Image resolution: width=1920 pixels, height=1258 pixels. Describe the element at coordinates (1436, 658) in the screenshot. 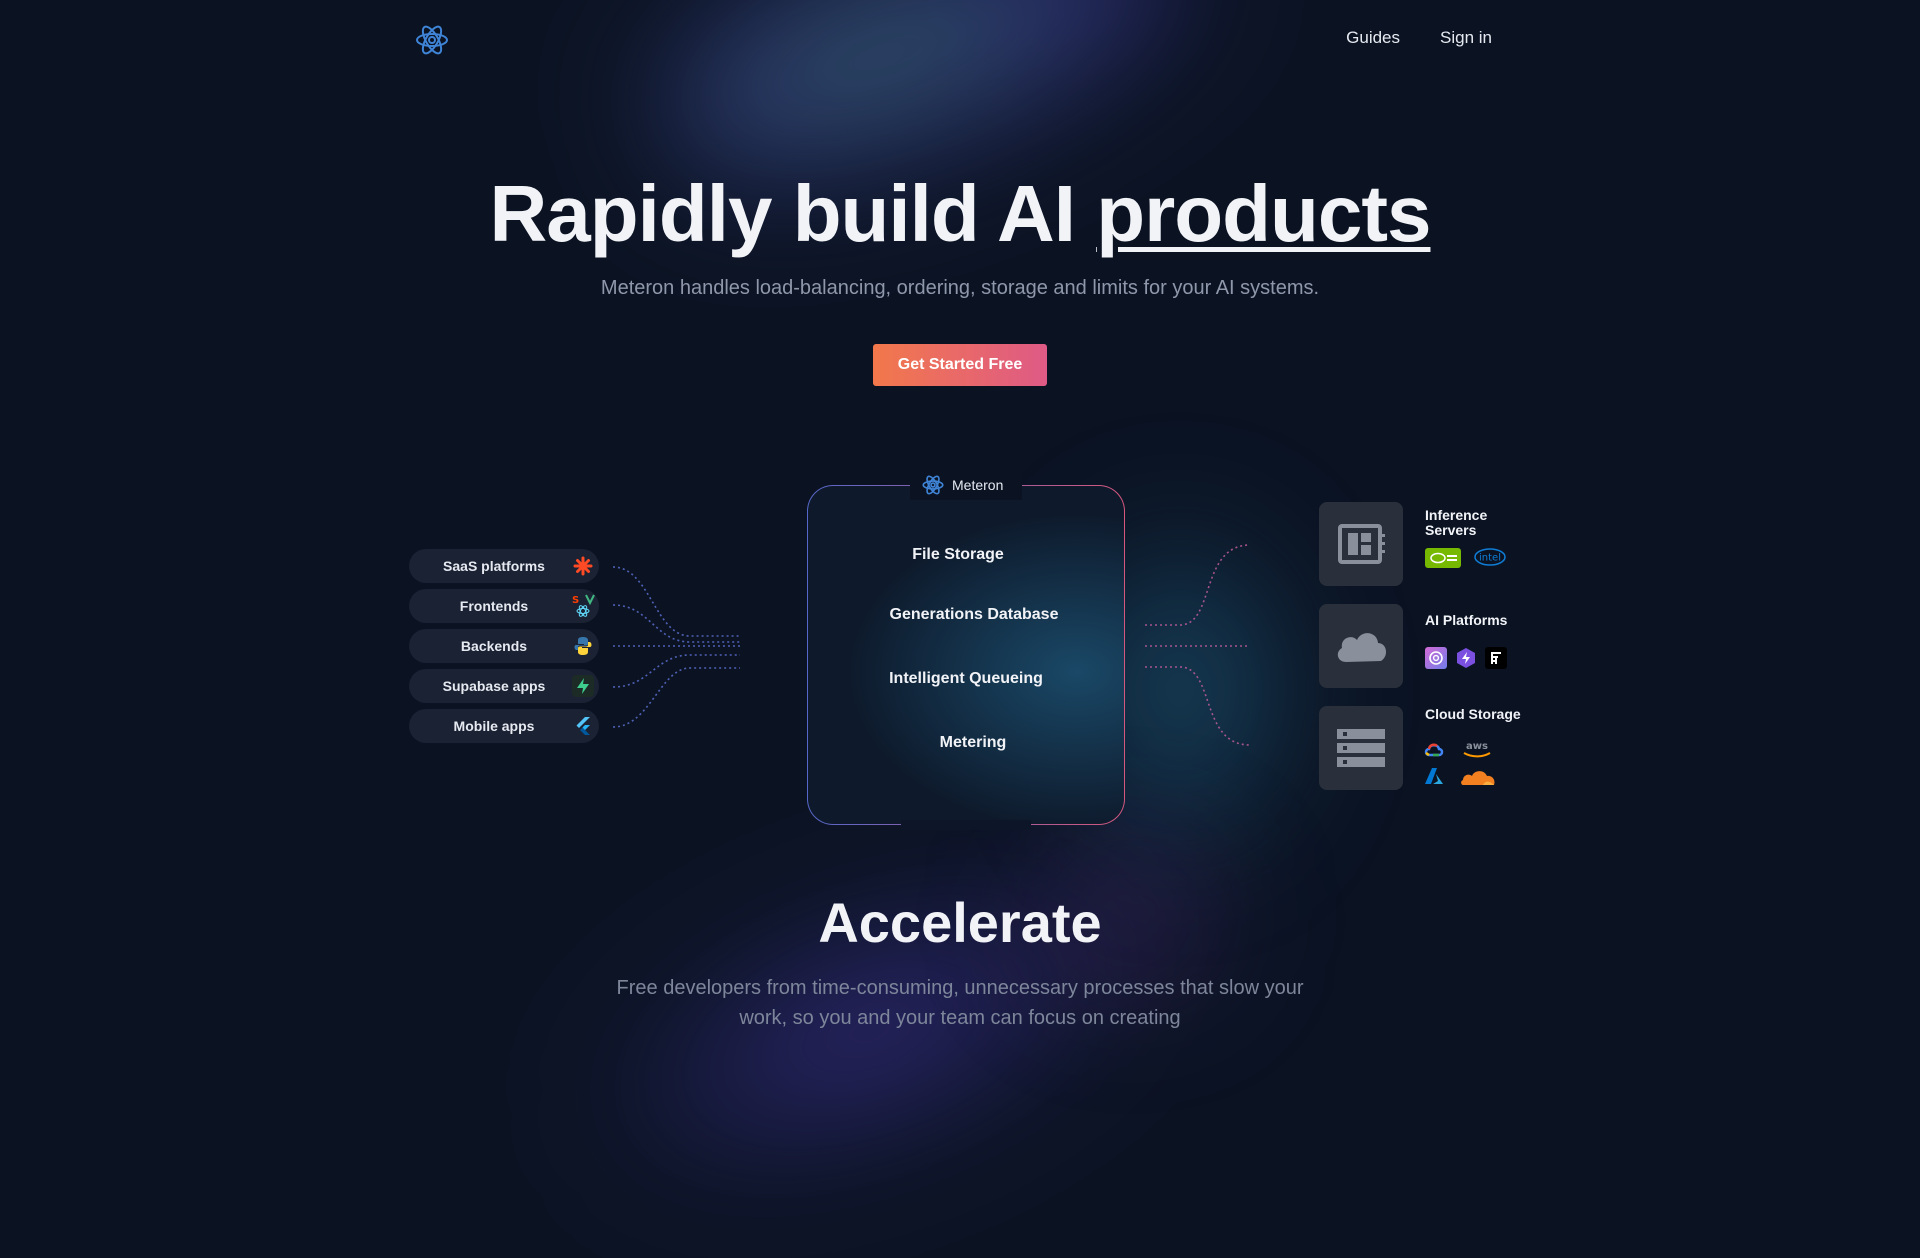

I see `openai-icon` at that location.